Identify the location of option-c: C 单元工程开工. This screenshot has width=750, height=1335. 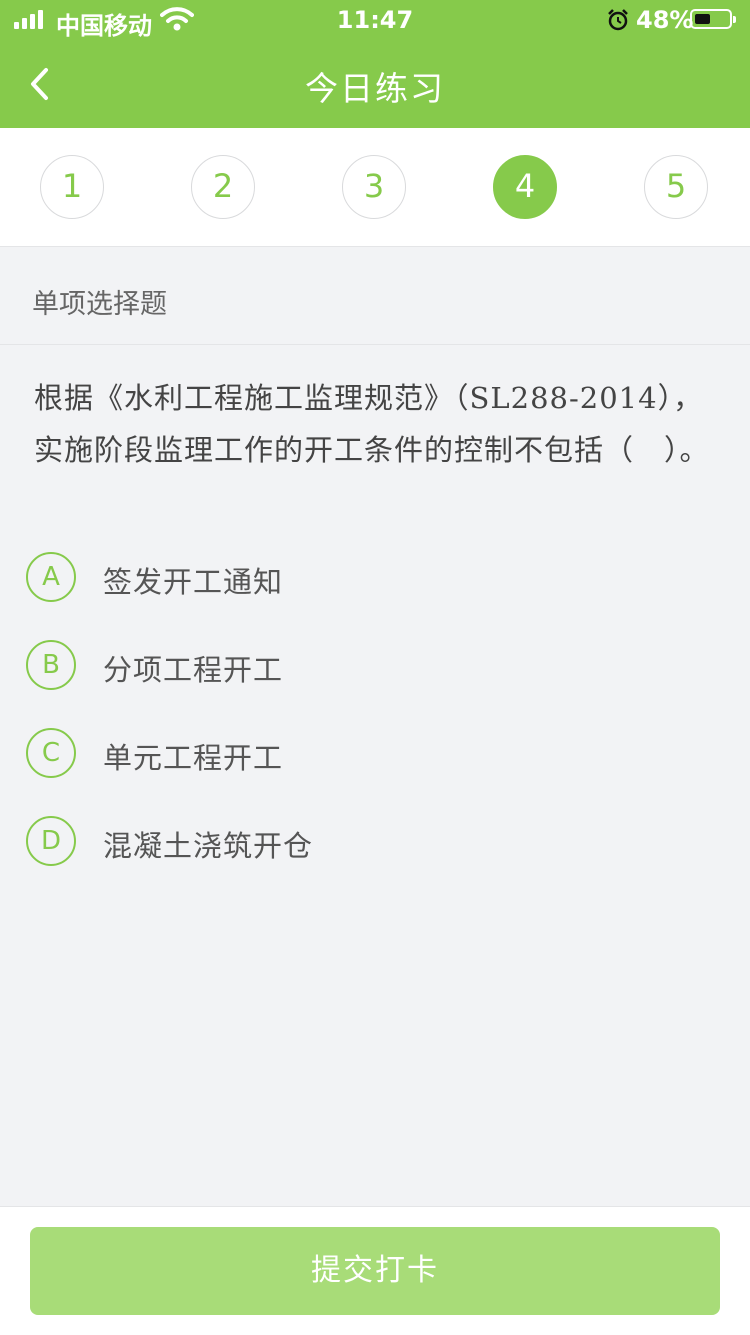
(276, 754).